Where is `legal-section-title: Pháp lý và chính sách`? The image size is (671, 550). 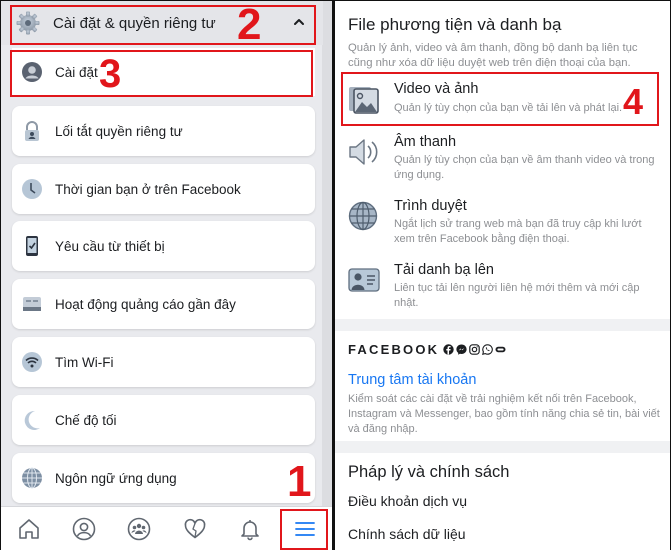
legal-section-title: Pháp lý và chính sách is located at coordinates (429, 472).